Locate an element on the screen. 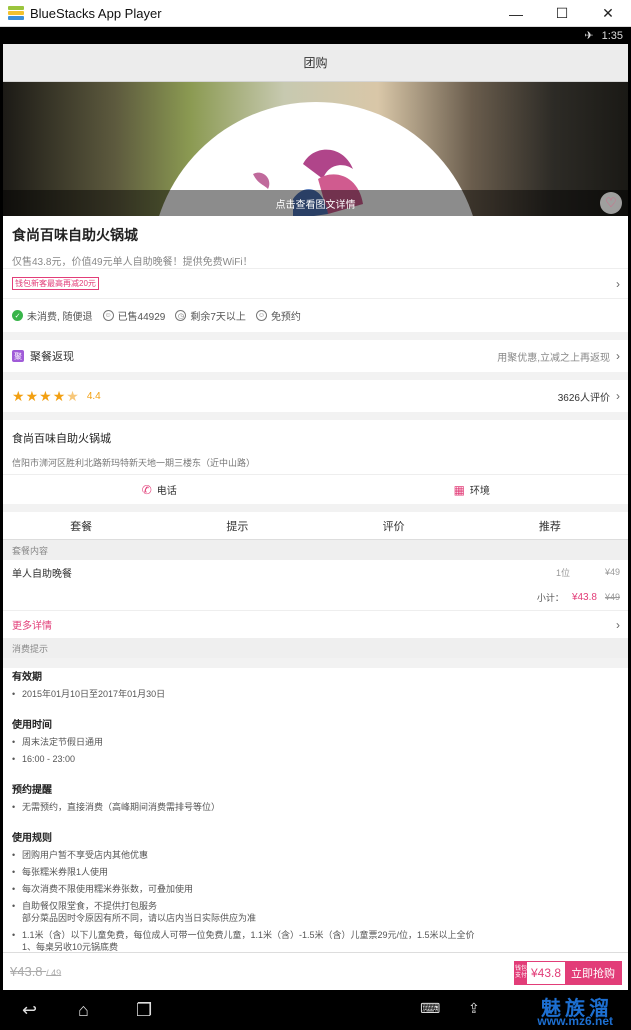 This screenshot has width=631, height=1030. rule-continuation: 部分菜品因时令原因有所不同，请以店内当日实际供应为准 is located at coordinates (139, 918).